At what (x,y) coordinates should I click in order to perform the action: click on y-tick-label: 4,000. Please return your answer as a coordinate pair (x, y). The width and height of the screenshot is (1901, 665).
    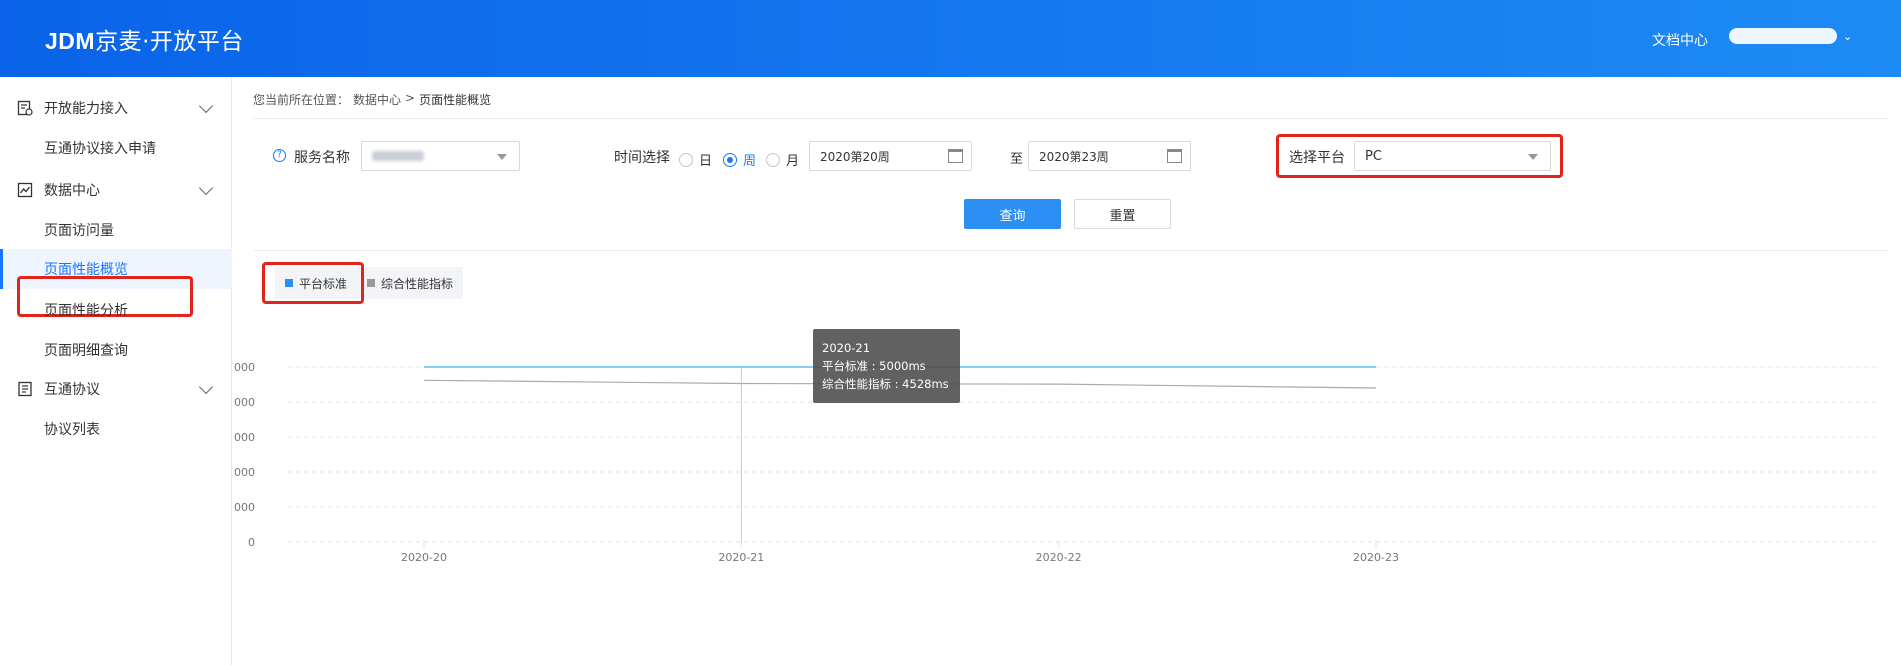
    Looking at the image, I should click on (244, 402).